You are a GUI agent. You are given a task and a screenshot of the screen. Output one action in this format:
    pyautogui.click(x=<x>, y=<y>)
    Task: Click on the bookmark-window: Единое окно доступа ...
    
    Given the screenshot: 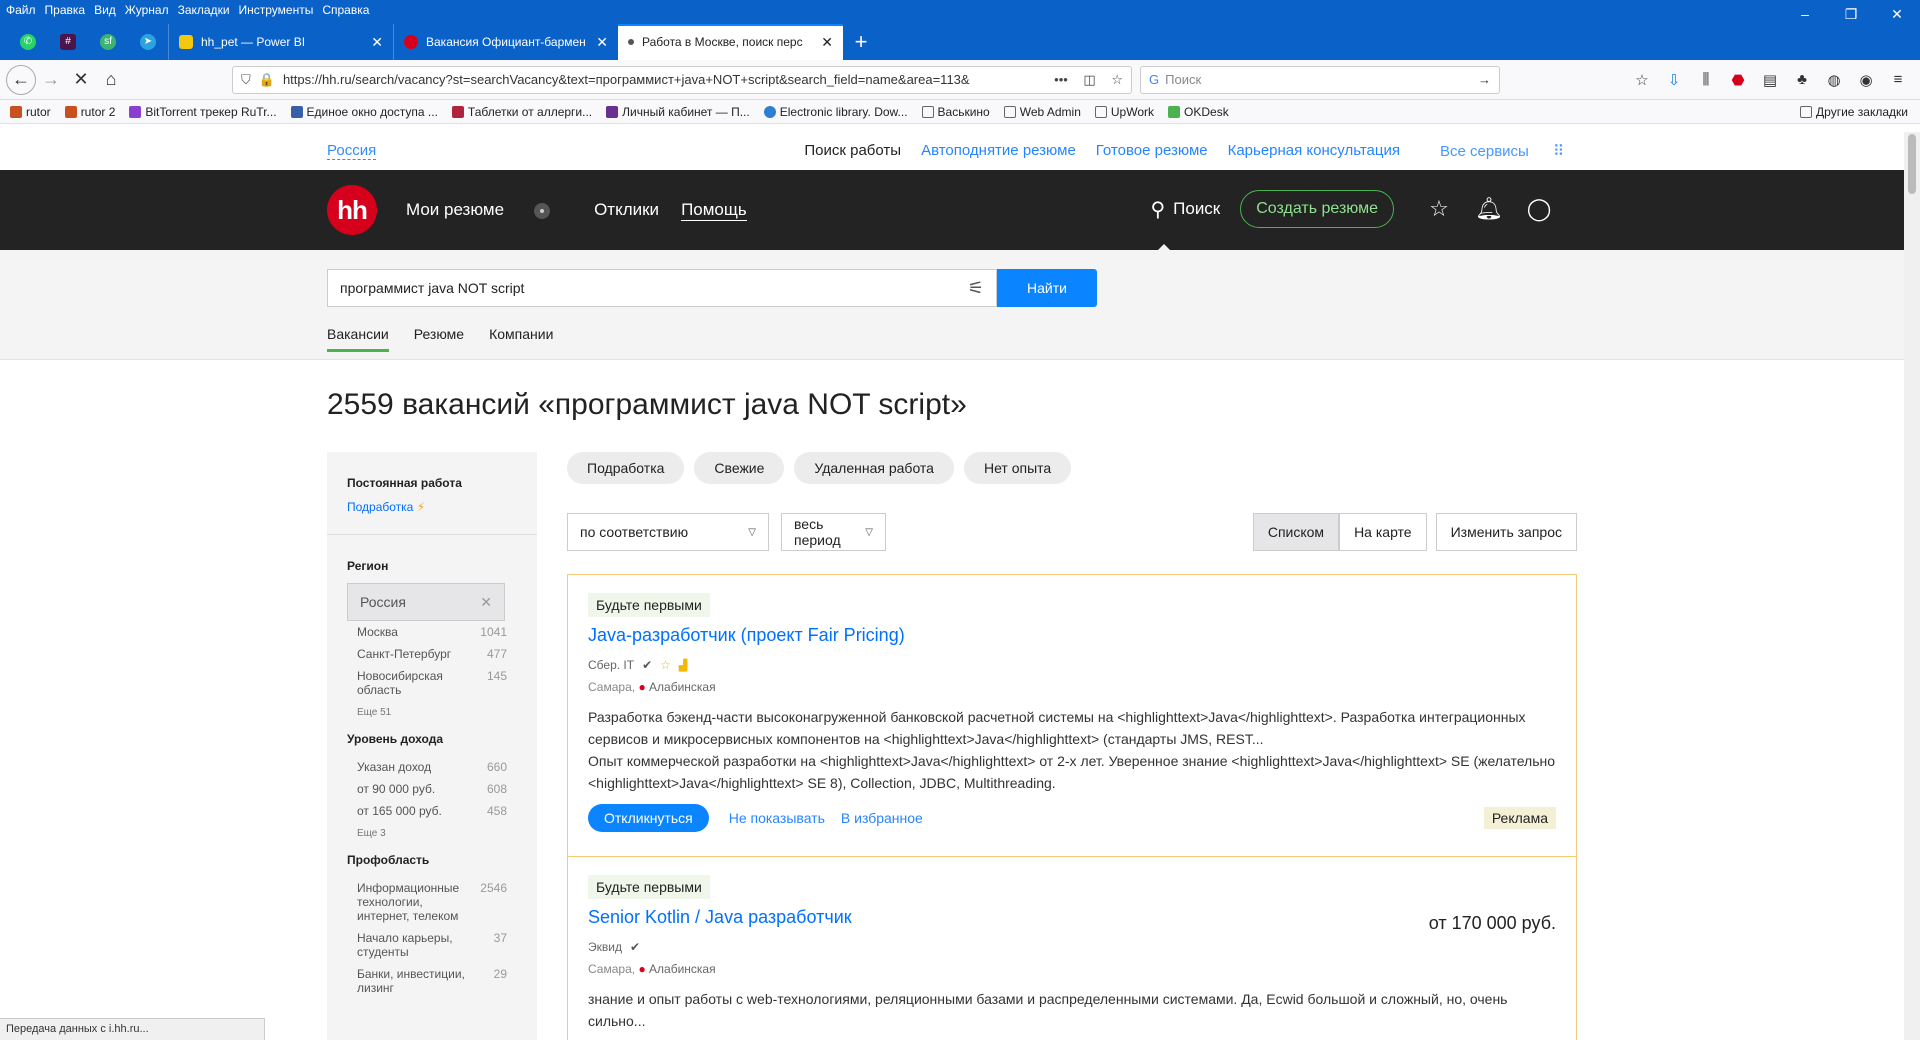 What is the action you would take?
    pyautogui.click(x=364, y=112)
    